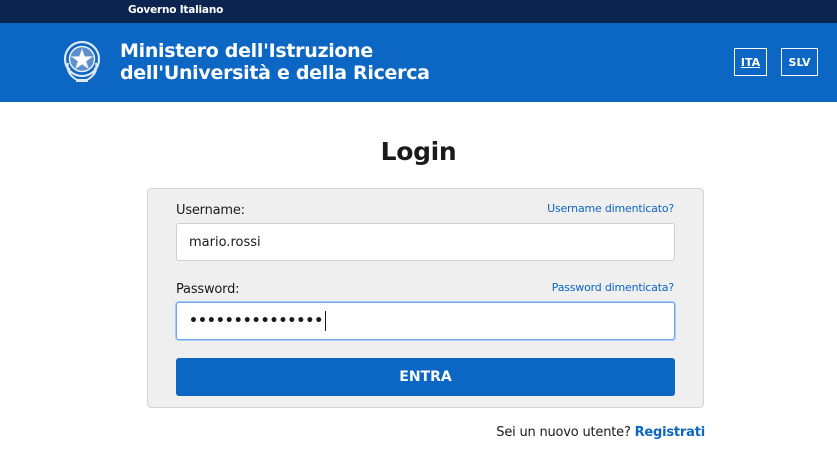 The width and height of the screenshot is (837, 473). What do you see at coordinates (210, 210) in the screenshot?
I see `username-label: Username:` at bounding box center [210, 210].